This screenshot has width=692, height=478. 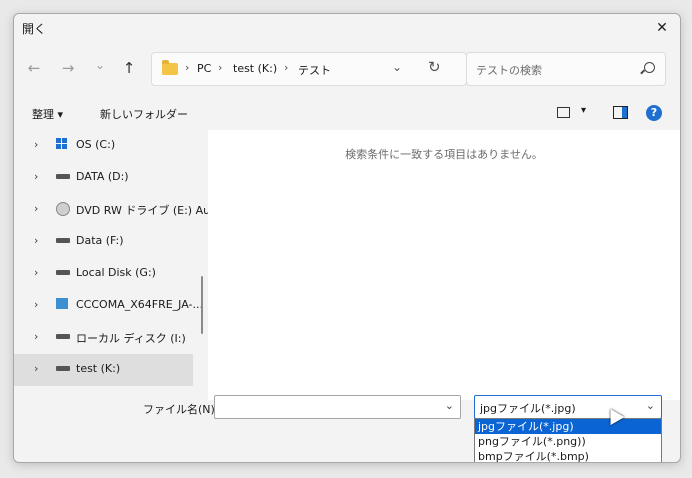 What do you see at coordinates (98, 368) in the screenshot?
I see `nav-item-label: test (K:)` at bounding box center [98, 368].